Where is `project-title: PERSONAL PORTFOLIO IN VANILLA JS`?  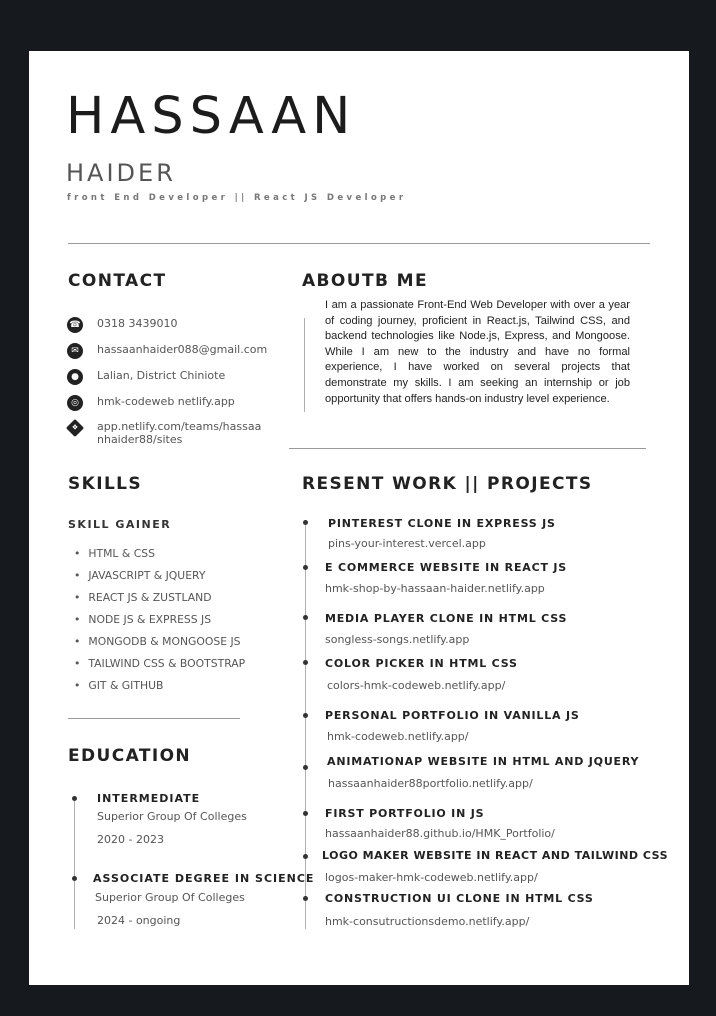 project-title: PERSONAL PORTFOLIO IN VANILLA JS is located at coordinates (452, 715).